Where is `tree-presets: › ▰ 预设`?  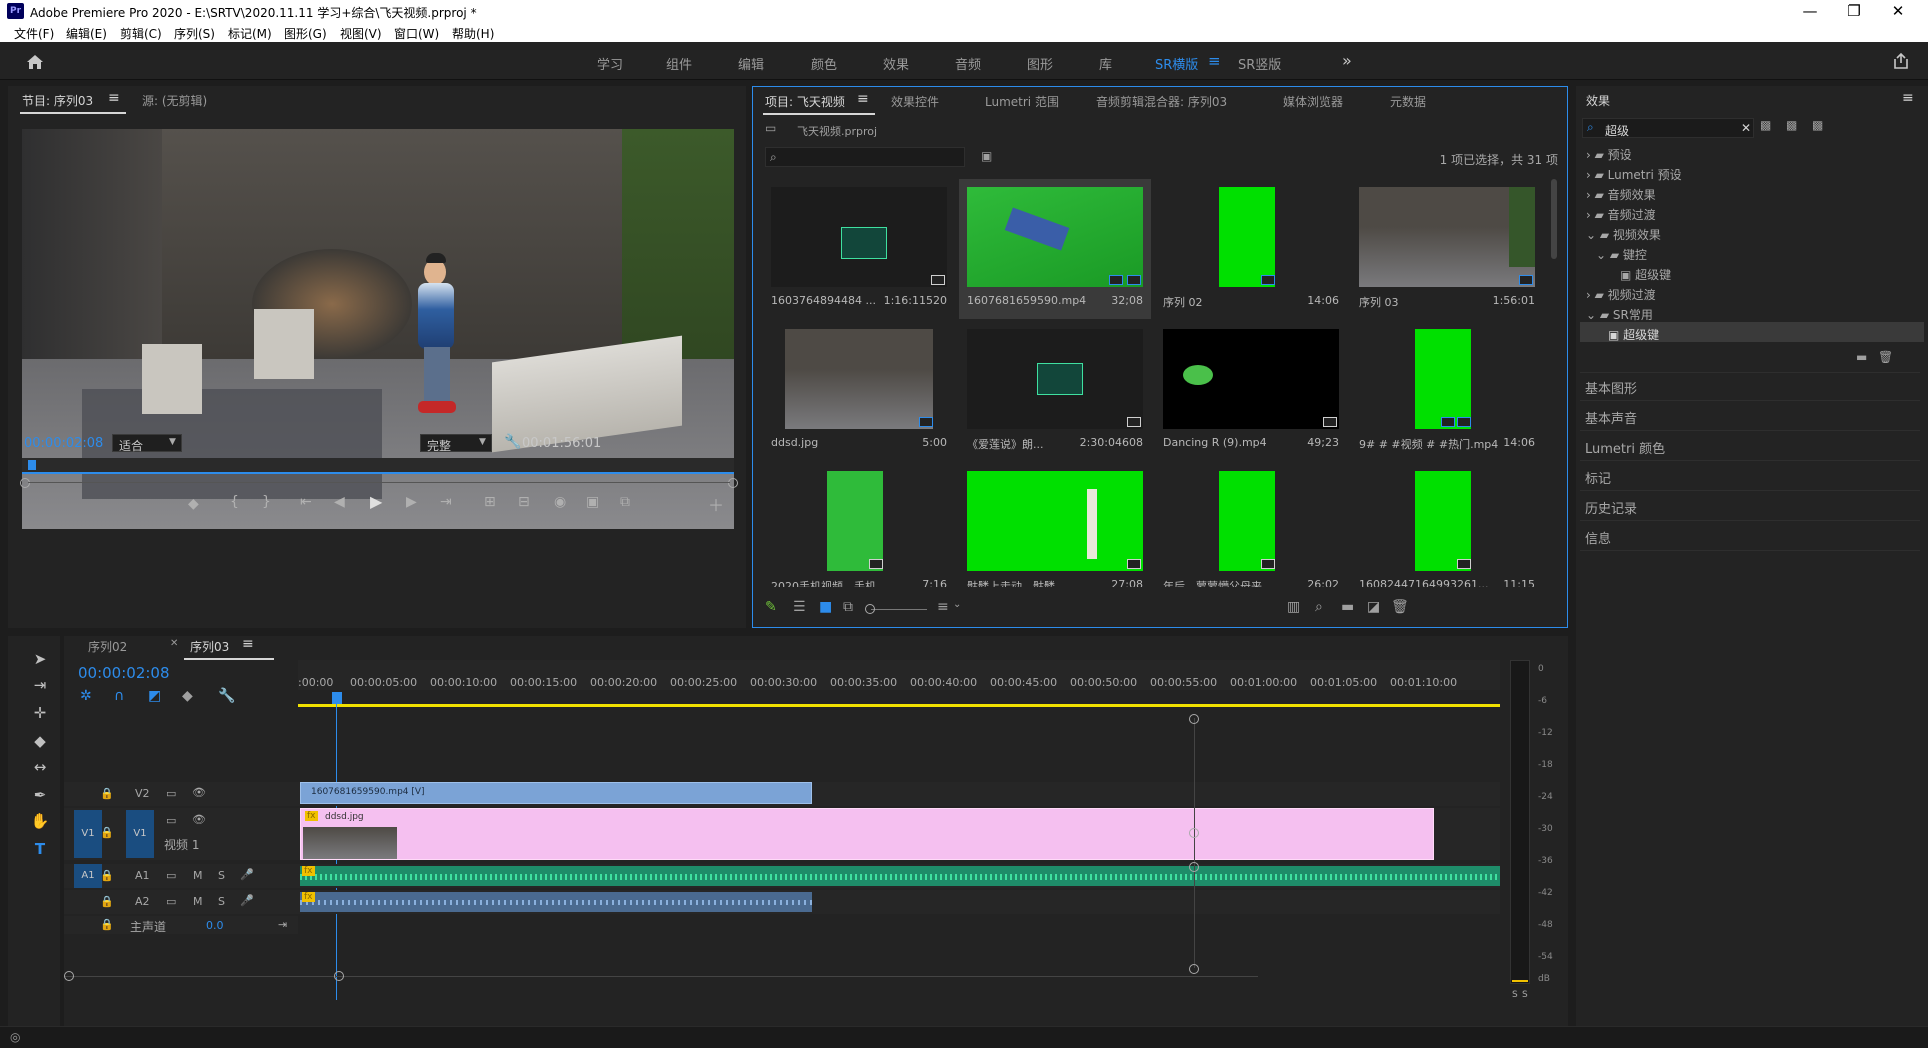 tree-presets: › ▰ 预设 is located at coordinates (1609, 154).